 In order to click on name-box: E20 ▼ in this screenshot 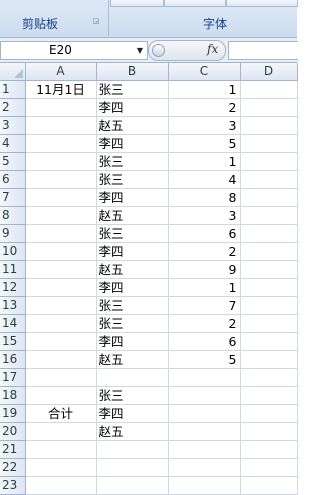, I will do `click(74, 50)`.